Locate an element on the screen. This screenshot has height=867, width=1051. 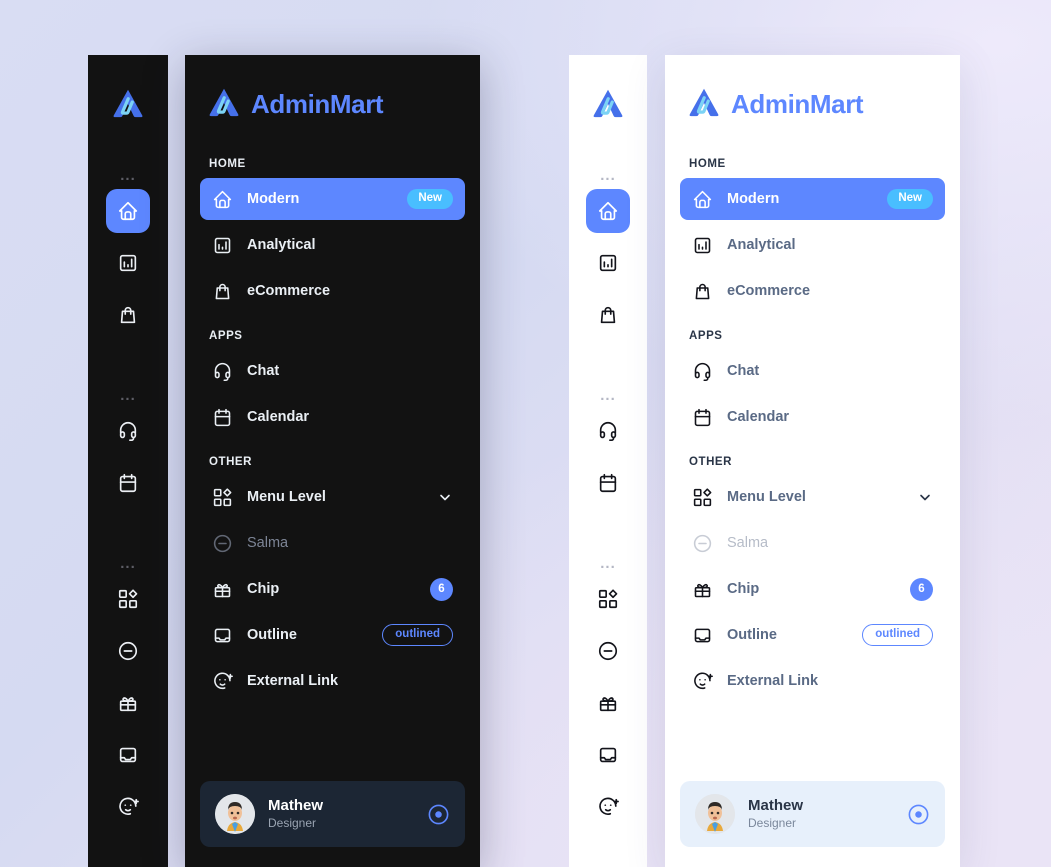
nav-caption-other: OTHER is located at coordinates (710, 462).